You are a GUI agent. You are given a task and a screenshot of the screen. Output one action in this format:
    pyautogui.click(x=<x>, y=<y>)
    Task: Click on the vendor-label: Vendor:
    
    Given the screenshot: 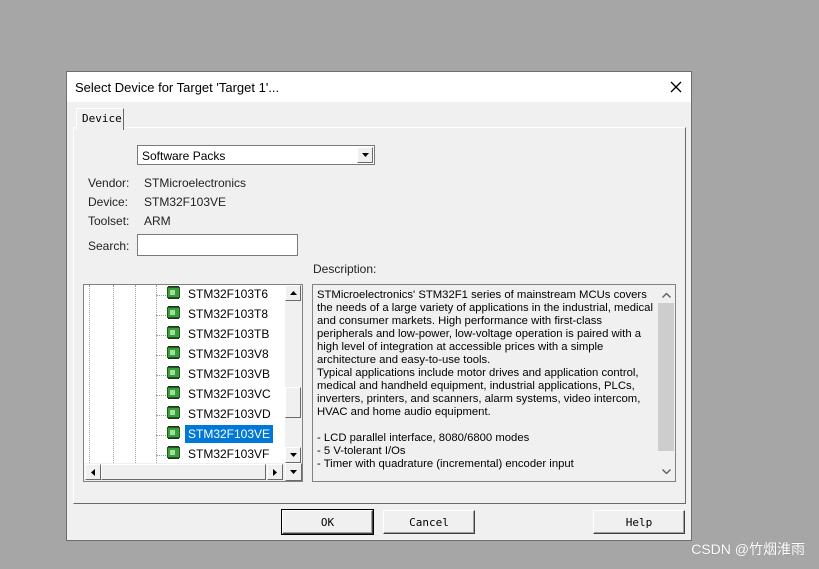 What is the action you would take?
    pyautogui.click(x=109, y=183)
    